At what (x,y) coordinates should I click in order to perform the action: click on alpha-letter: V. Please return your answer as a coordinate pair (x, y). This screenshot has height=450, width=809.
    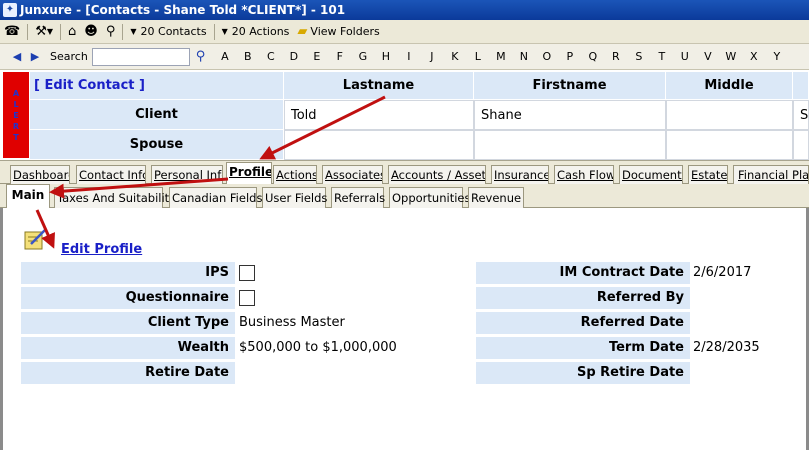
    Looking at the image, I should click on (707, 56).